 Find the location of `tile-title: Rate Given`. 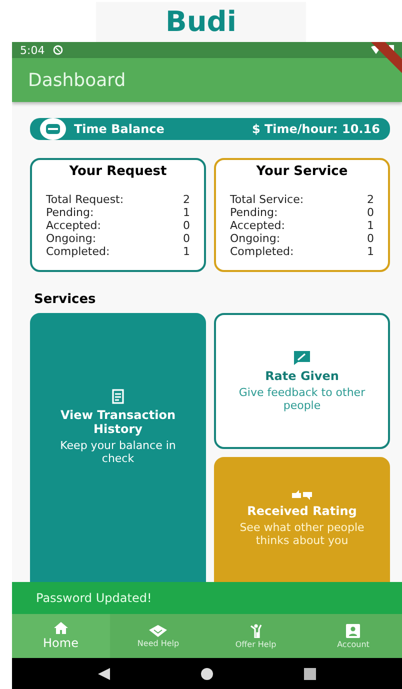

tile-title: Rate Given is located at coordinates (302, 376).